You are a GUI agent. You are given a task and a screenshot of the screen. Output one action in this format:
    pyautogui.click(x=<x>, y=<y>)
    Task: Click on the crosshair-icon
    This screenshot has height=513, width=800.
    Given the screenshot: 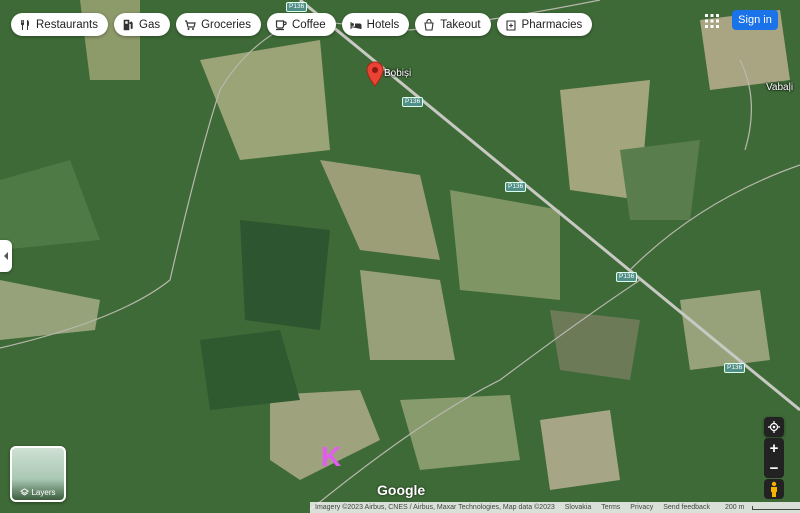 What is the action you would take?
    pyautogui.click(x=774, y=427)
    